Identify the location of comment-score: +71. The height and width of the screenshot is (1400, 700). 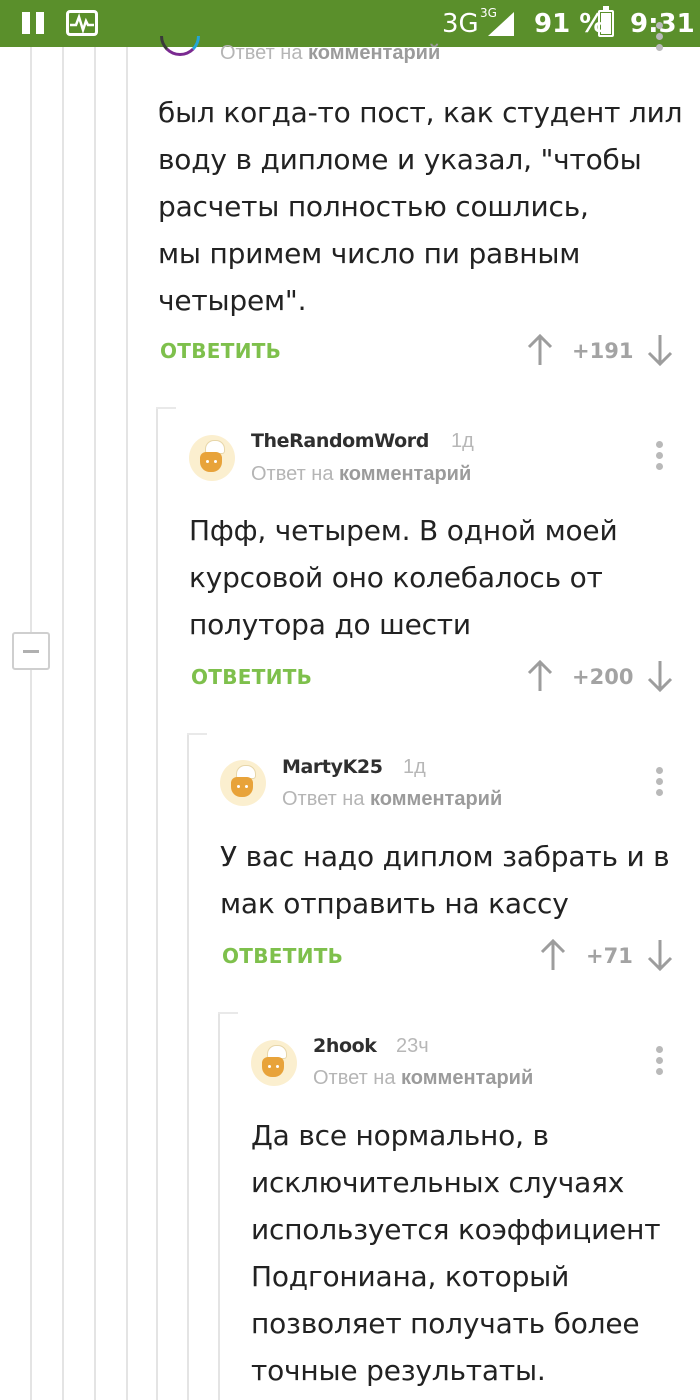
(609, 956).